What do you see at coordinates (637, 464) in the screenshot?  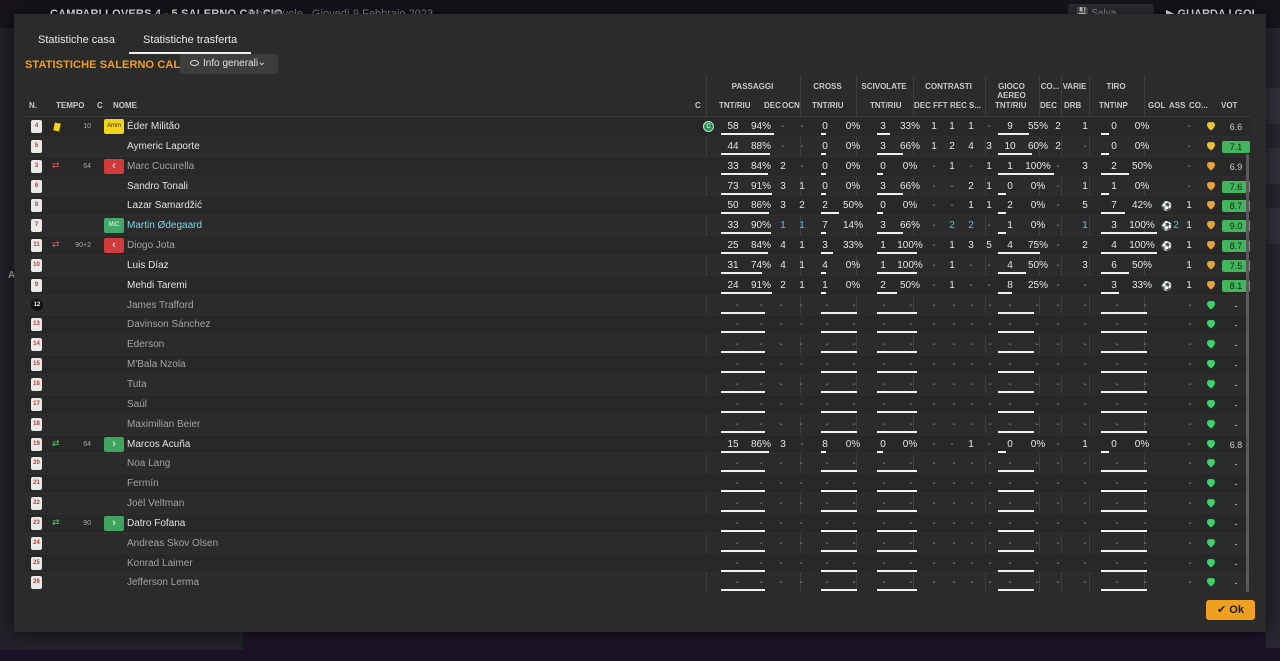 I see `table-row: 20 Noa Lang - - - - - - - - - - - - - - - - - - - -` at bounding box center [637, 464].